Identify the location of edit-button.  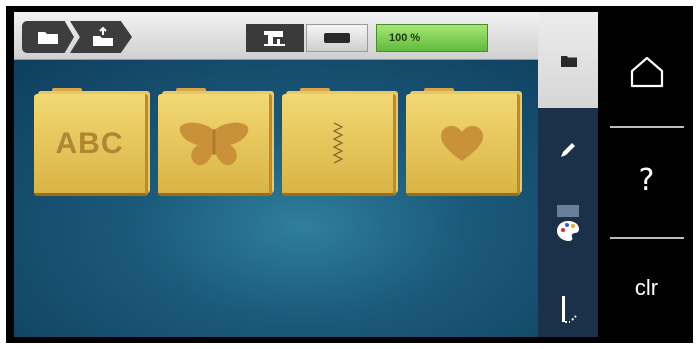
(568, 150).